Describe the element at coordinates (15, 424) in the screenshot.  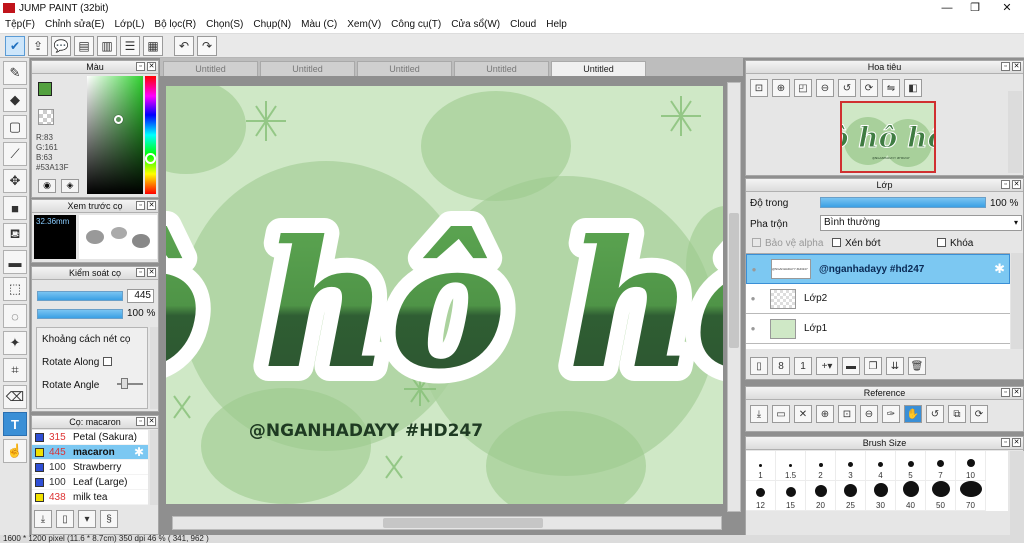
I see `text-tool-icon: T` at that location.